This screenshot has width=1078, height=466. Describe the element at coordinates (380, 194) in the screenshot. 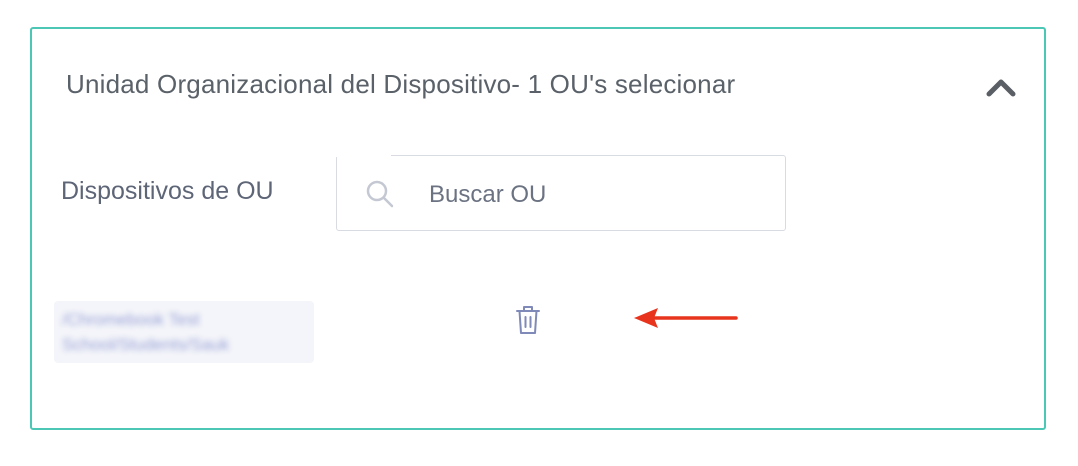

I see `search-icon` at that location.